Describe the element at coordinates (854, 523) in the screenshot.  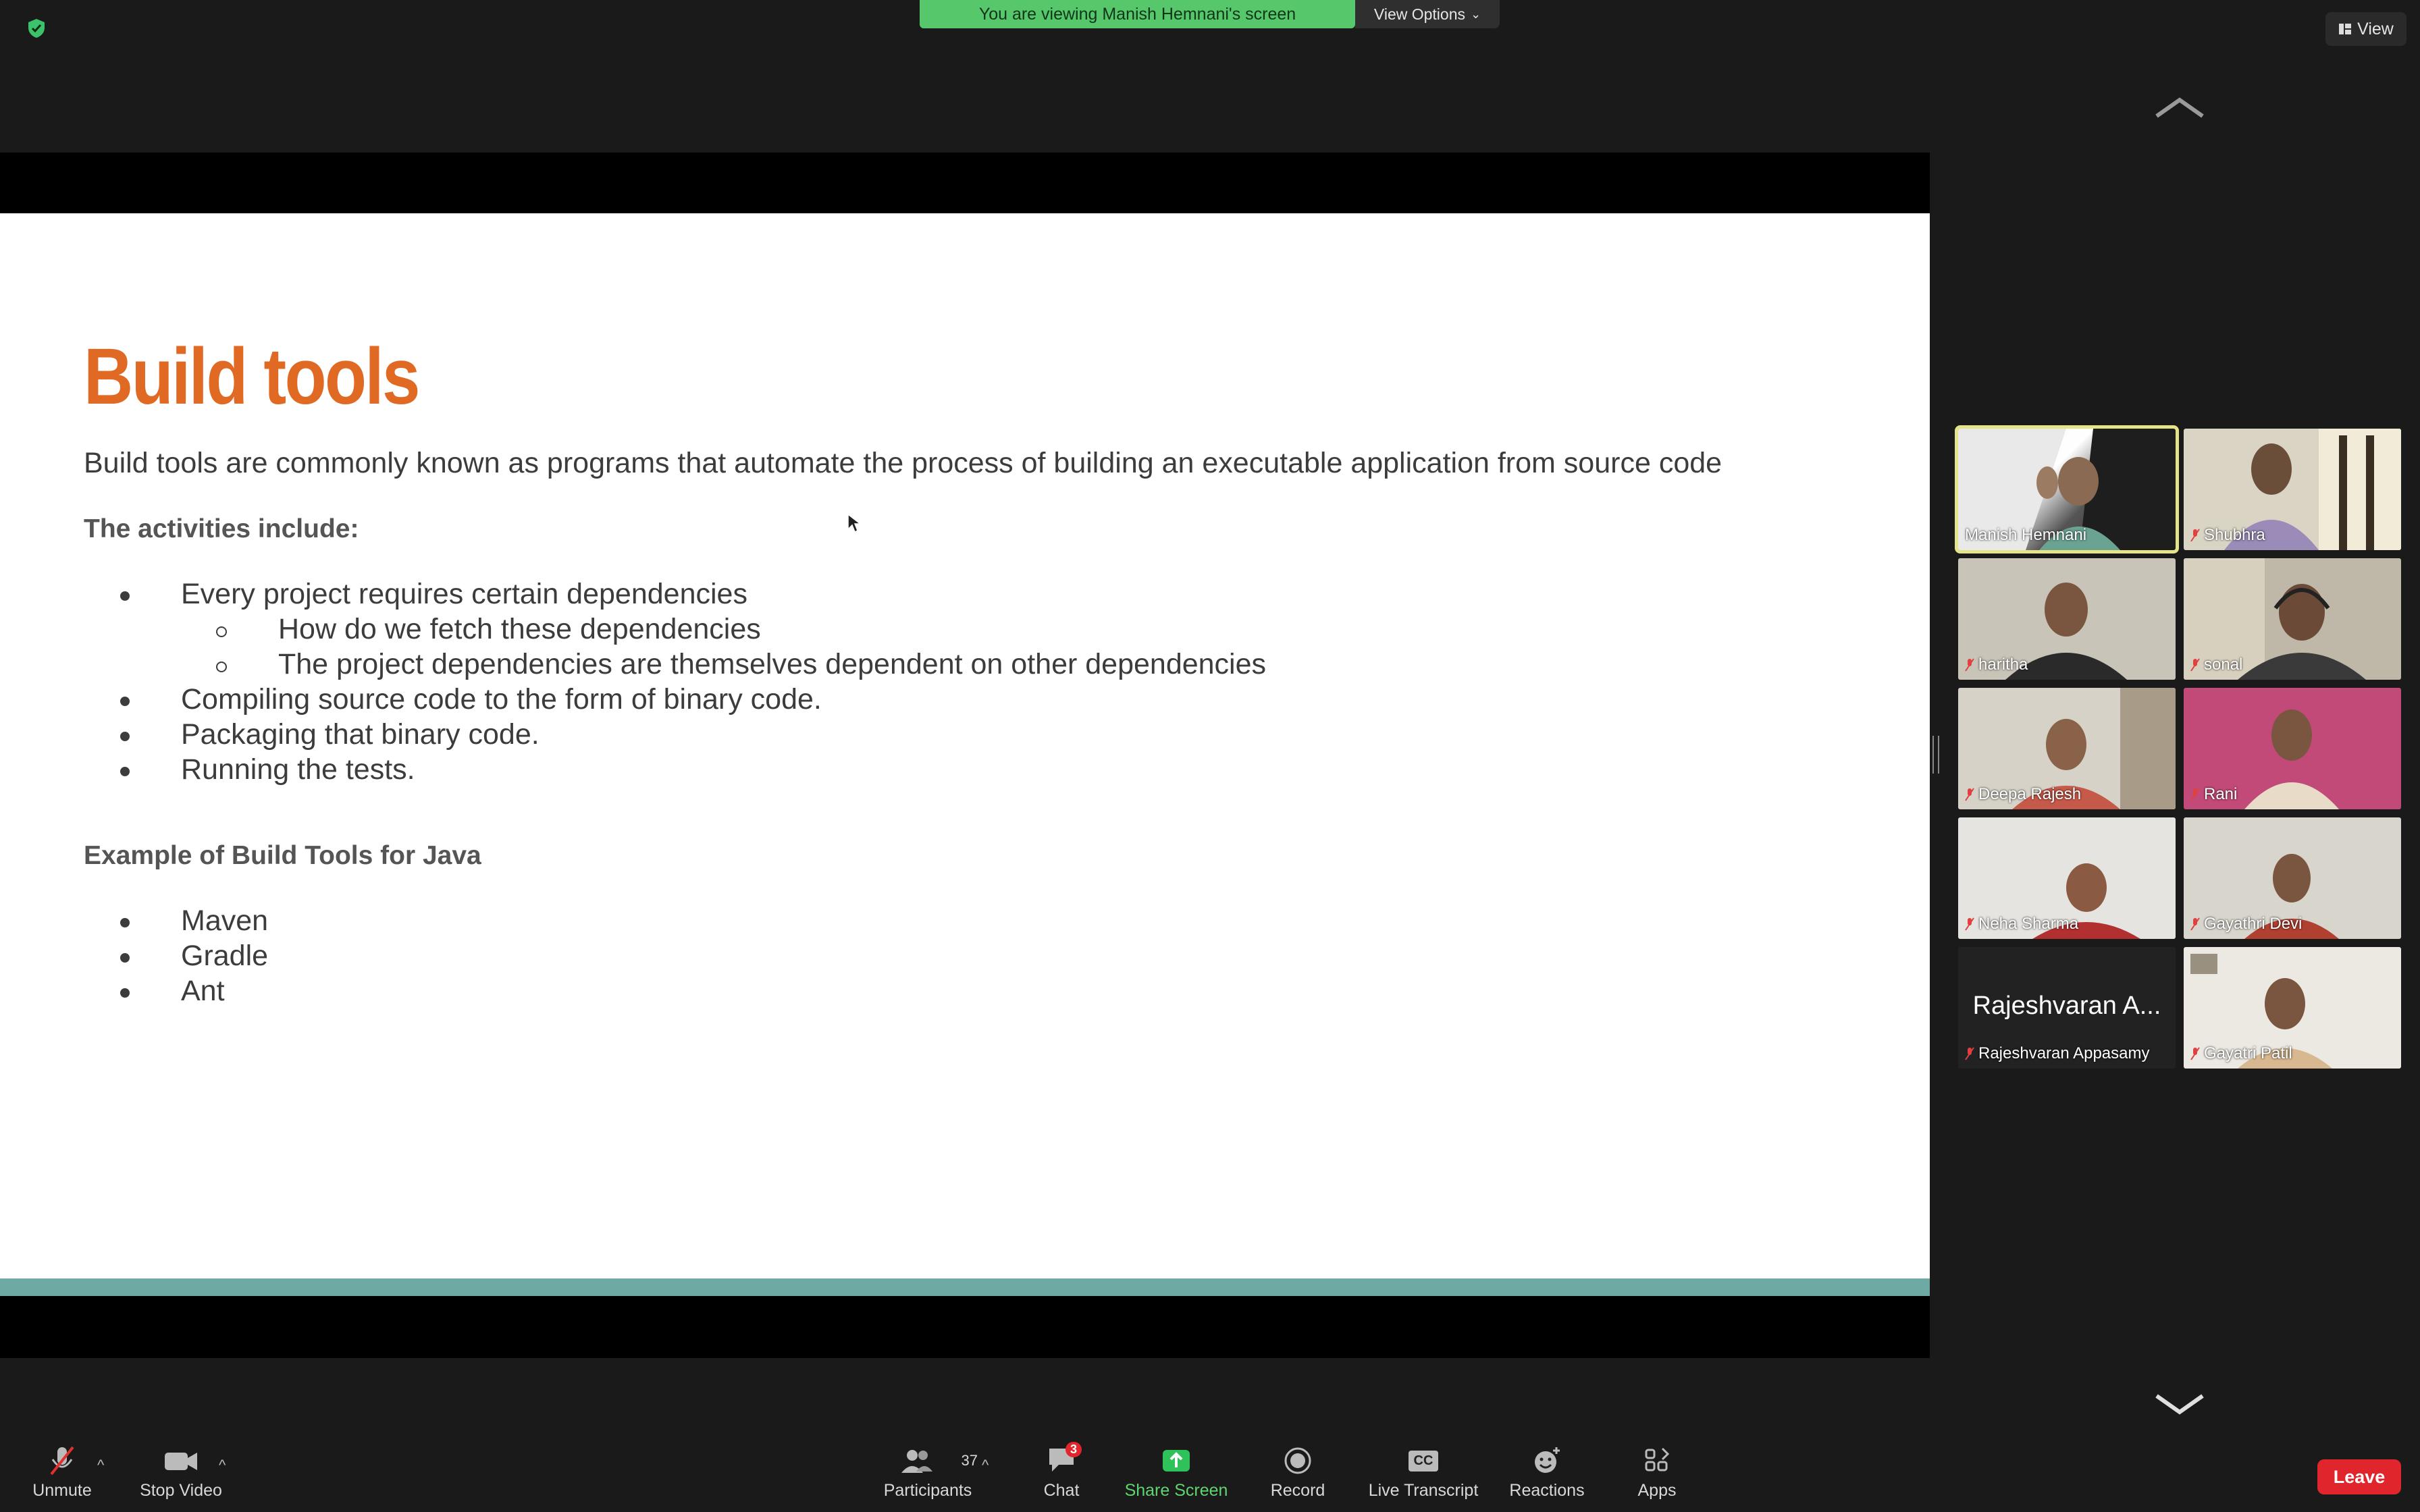
I see `mouse-cursor-icon` at that location.